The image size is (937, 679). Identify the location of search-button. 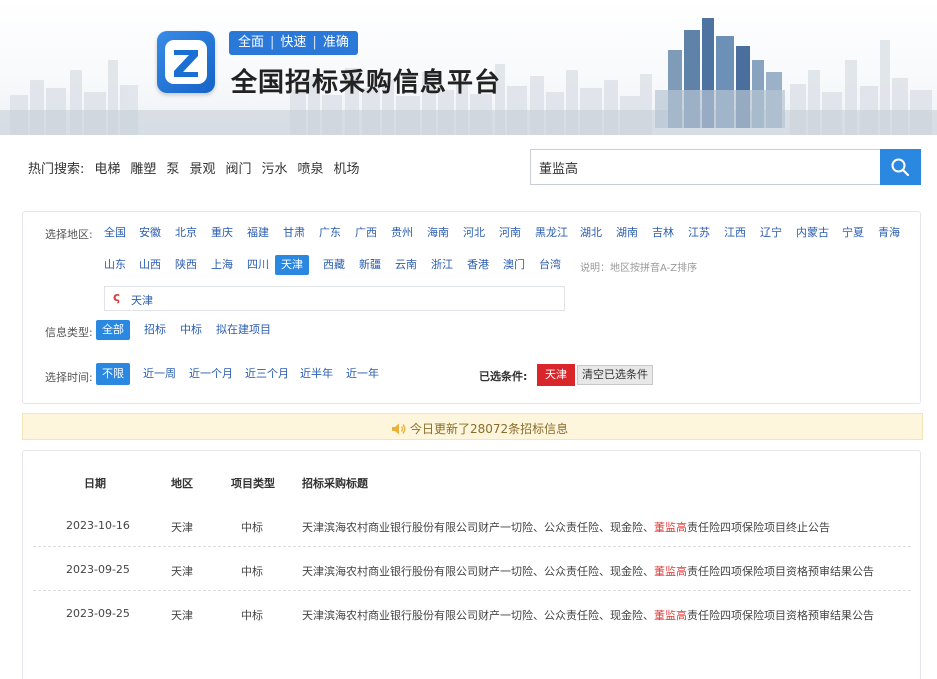
(900, 167).